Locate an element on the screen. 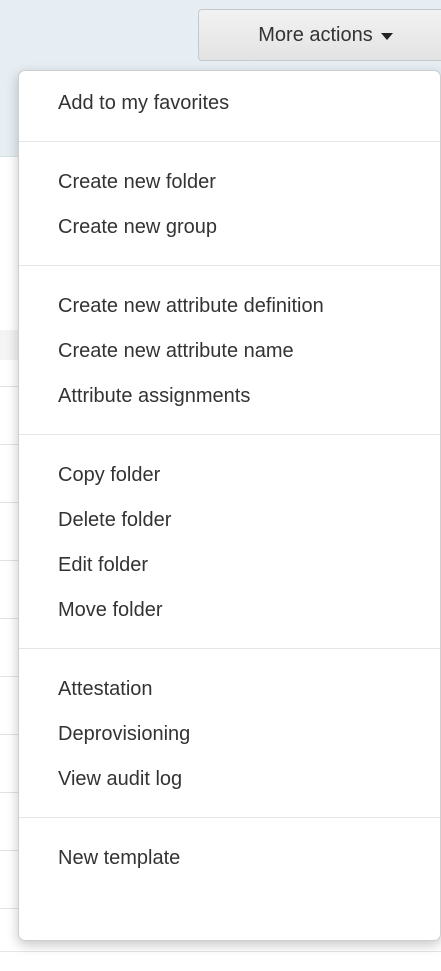 The height and width of the screenshot is (971, 441). menu-item-deprovisioning: Deprovisioning is located at coordinates (229, 734).